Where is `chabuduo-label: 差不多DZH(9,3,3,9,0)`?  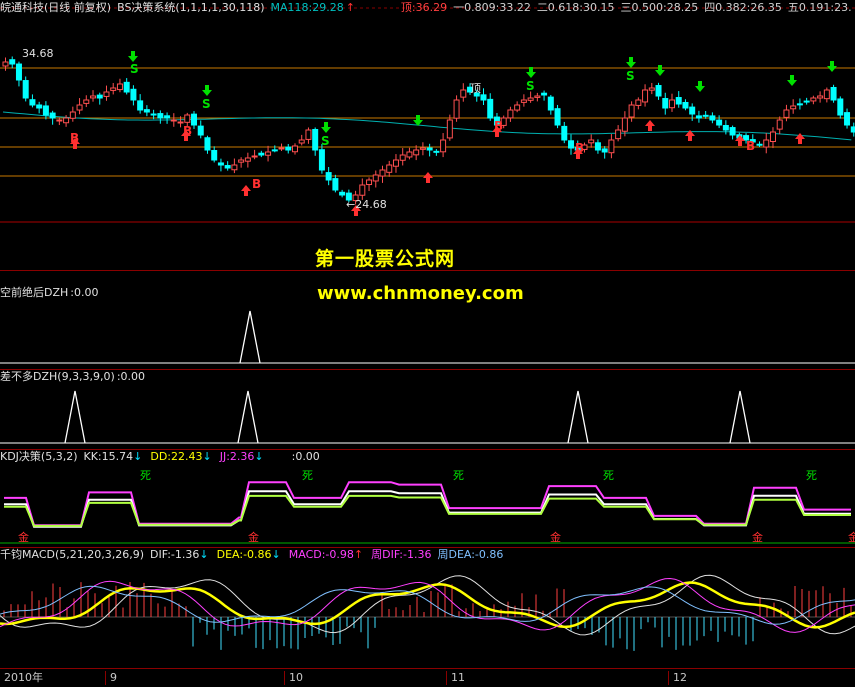 chabuduo-label: 差不多DZH(9,3,3,9,0) is located at coordinates (57, 376).